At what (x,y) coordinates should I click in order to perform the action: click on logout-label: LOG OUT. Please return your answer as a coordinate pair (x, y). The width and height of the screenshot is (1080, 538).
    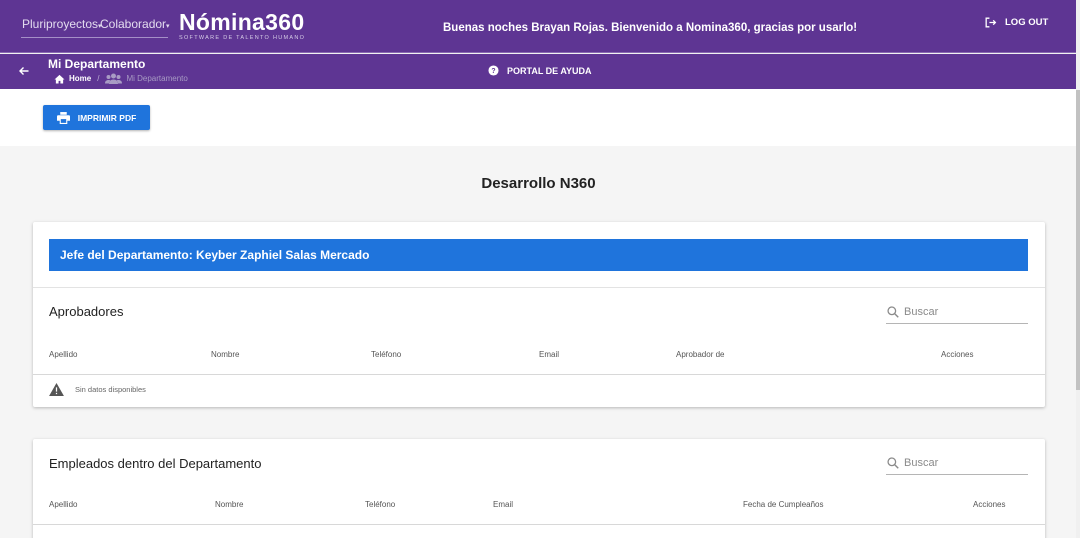
    Looking at the image, I should click on (1027, 22).